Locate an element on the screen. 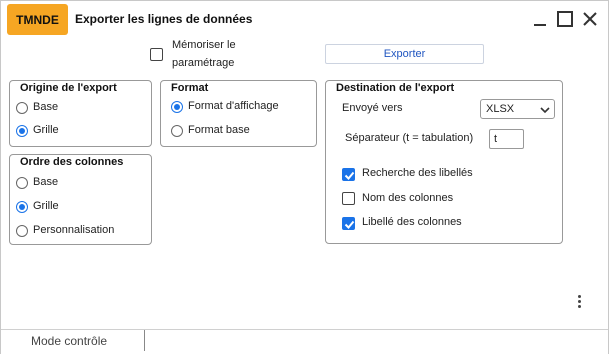 The width and height of the screenshot is (609, 354). libelle-colonnes-label: Libellé des colonnes is located at coordinates (412, 222).